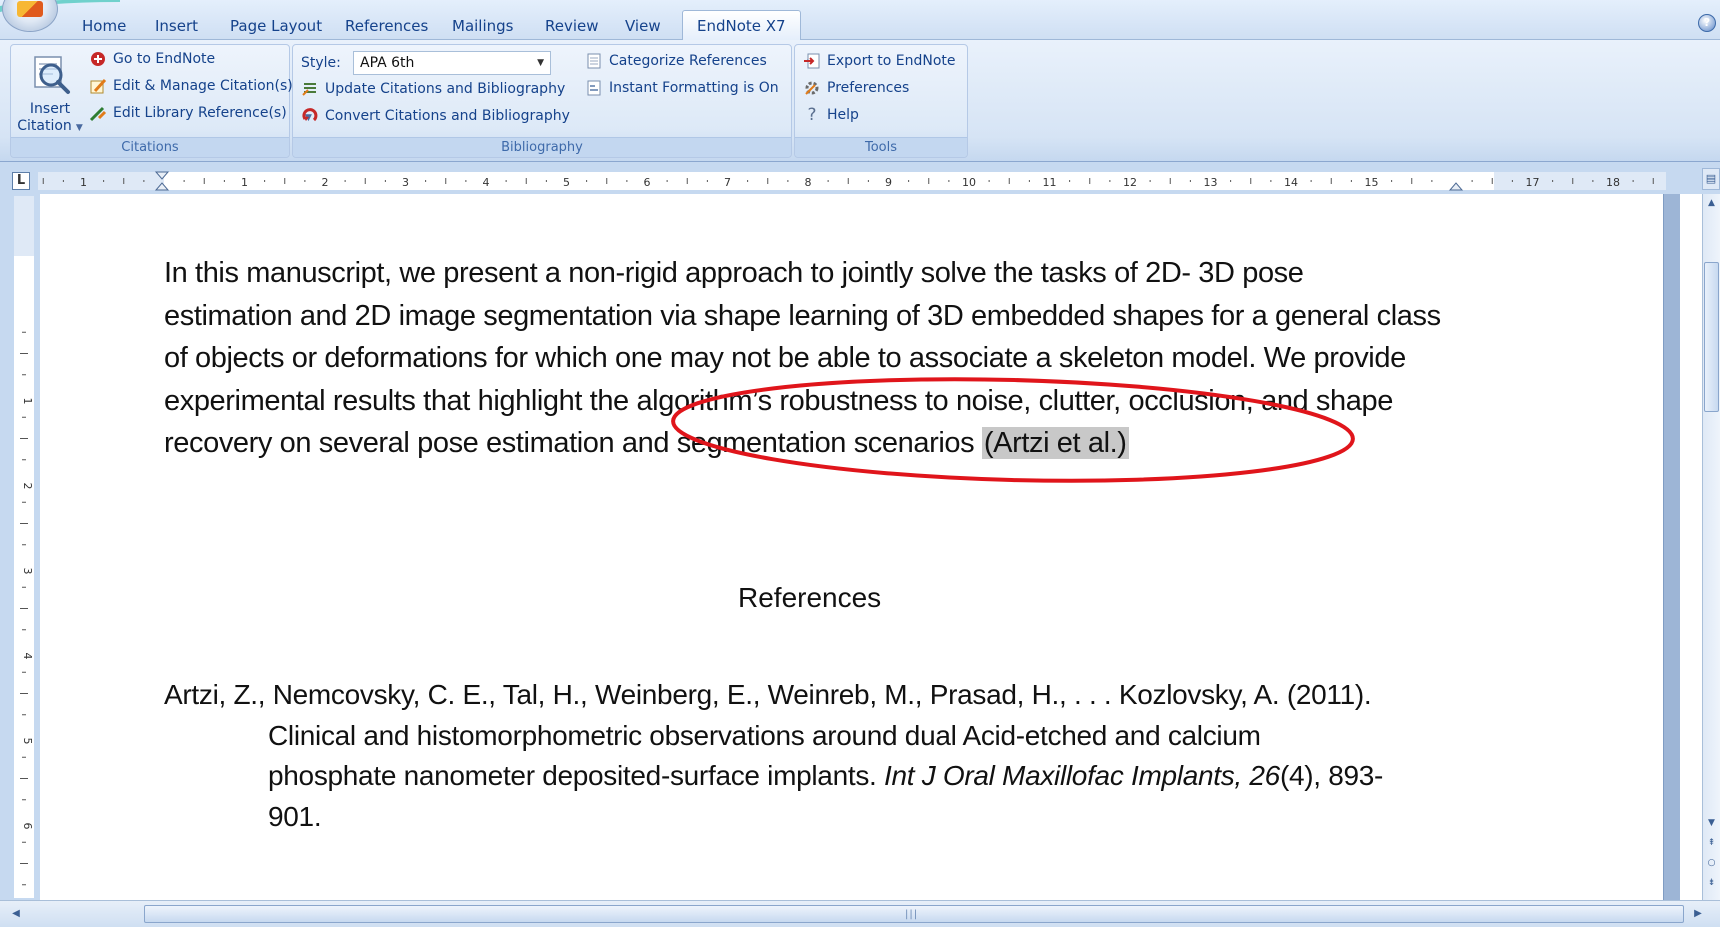 This screenshot has height=927, width=1720. What do you see at coordinates (542, 147) in the screenshot?
I see `bibliography-group-label: Bibliography` at bounding box center [542, 147].